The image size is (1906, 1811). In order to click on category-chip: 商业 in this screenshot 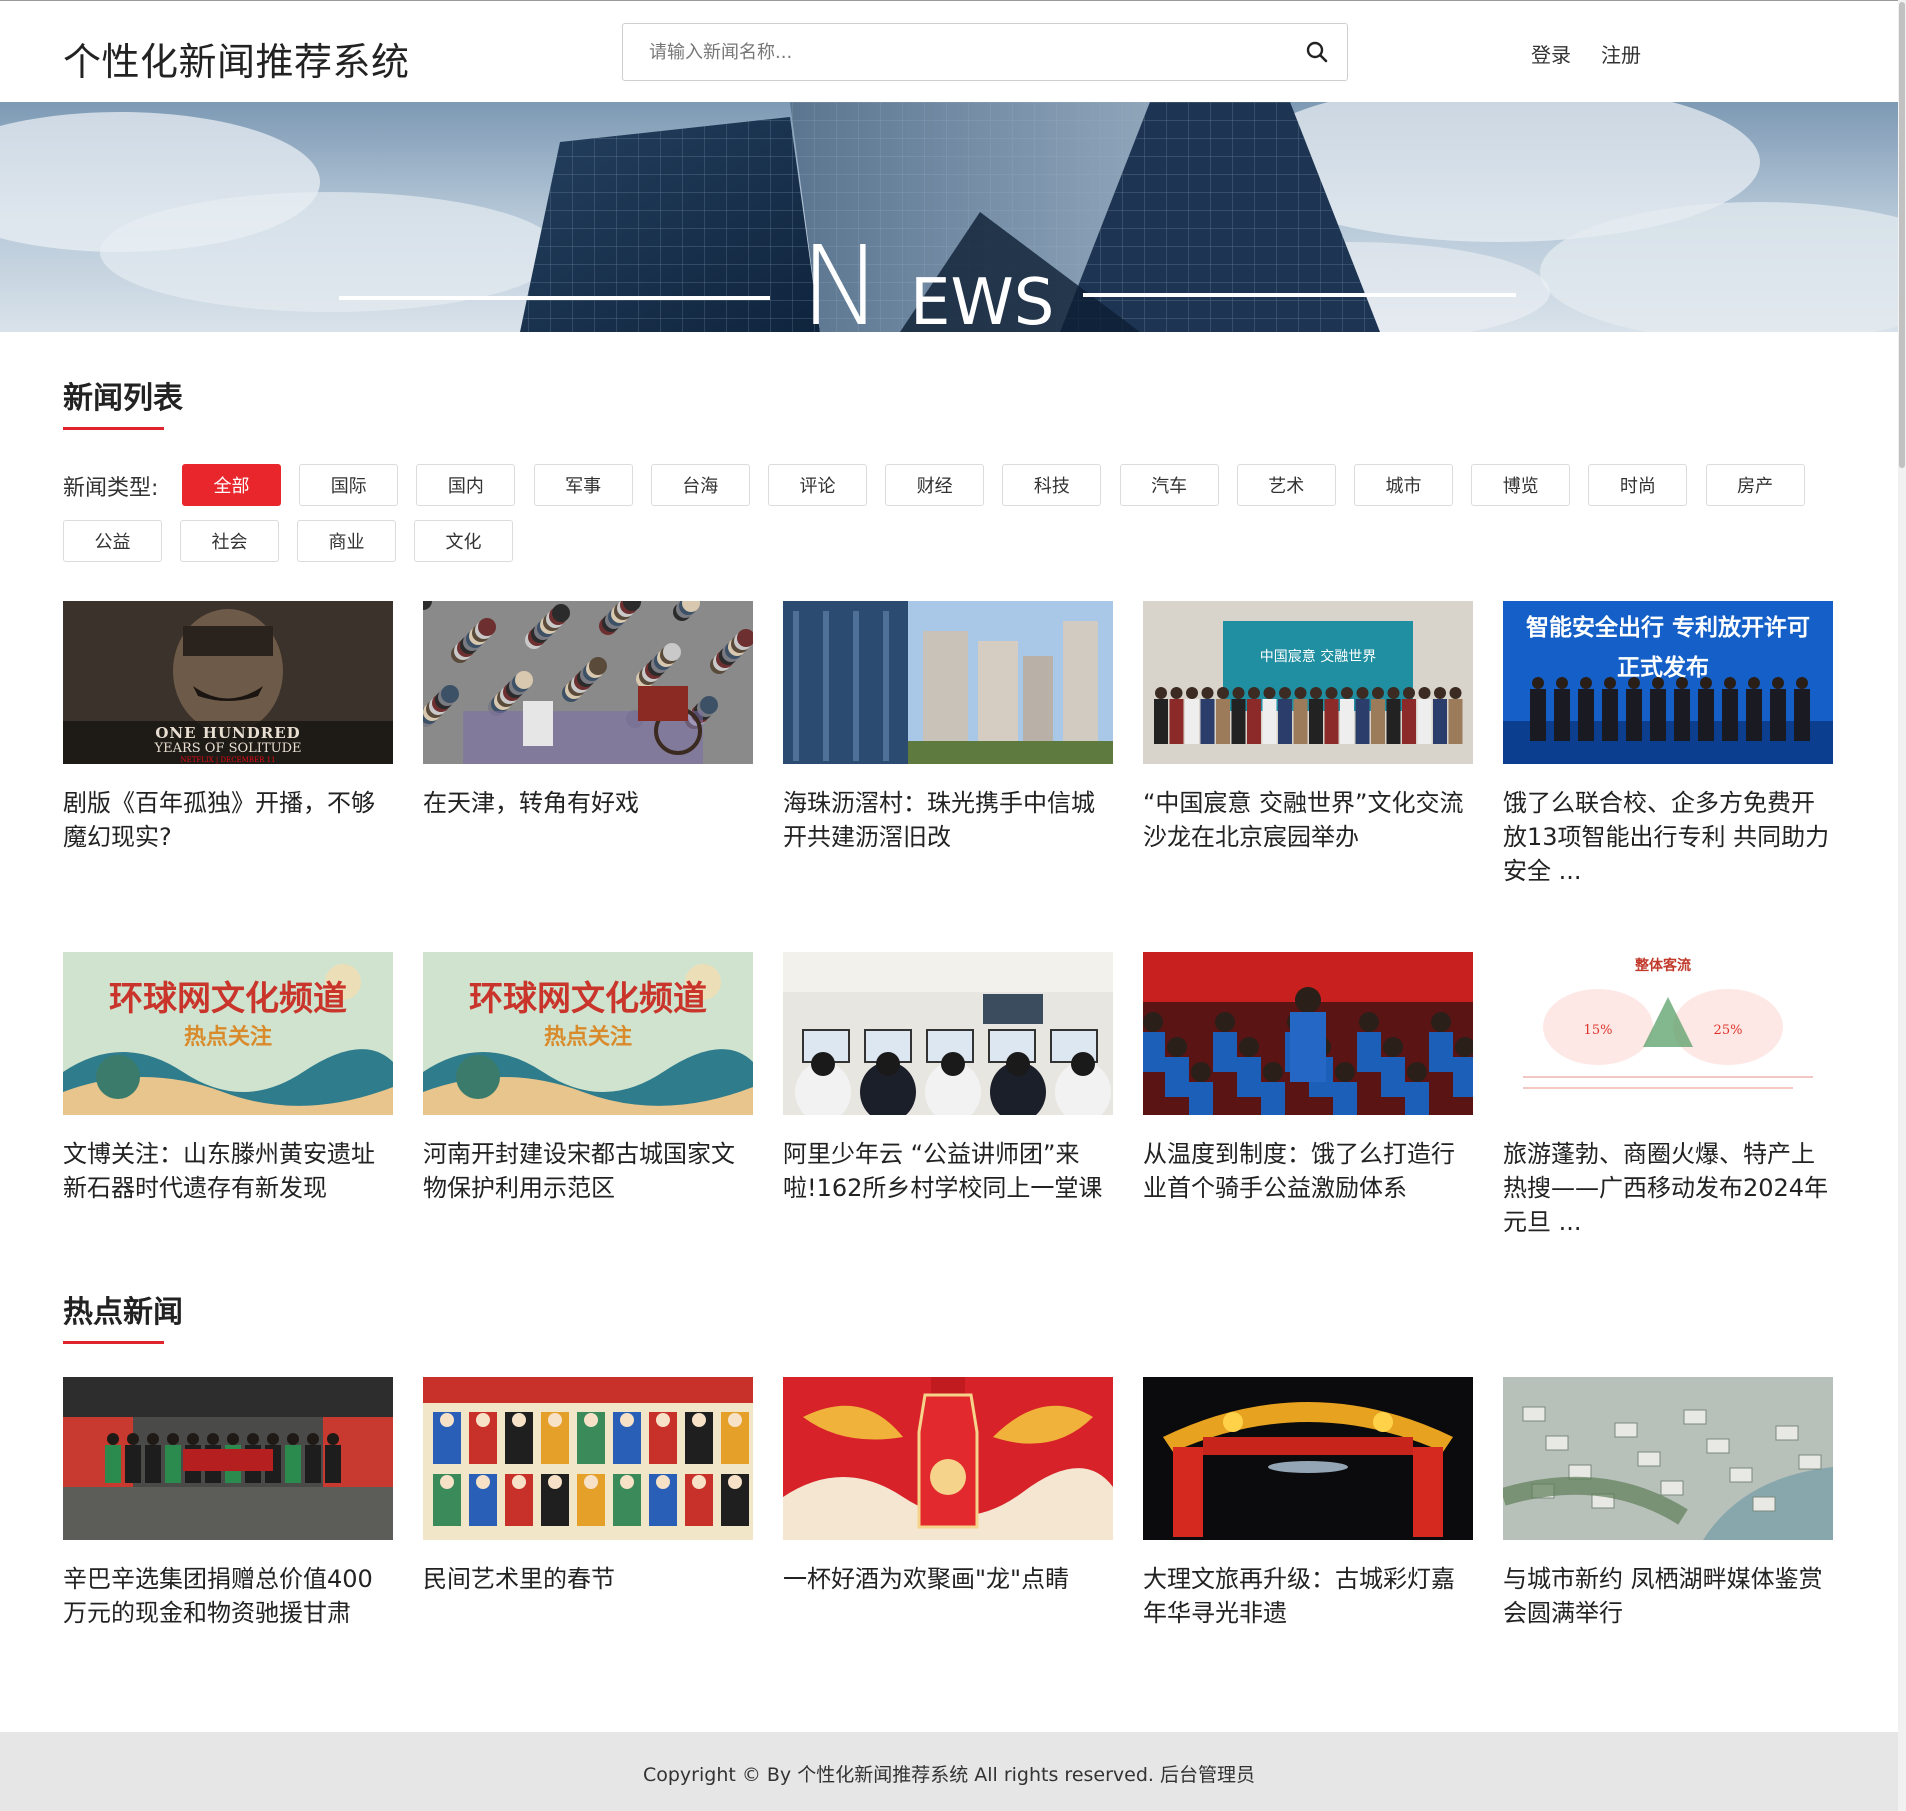, I will do `click(346, 541)`.